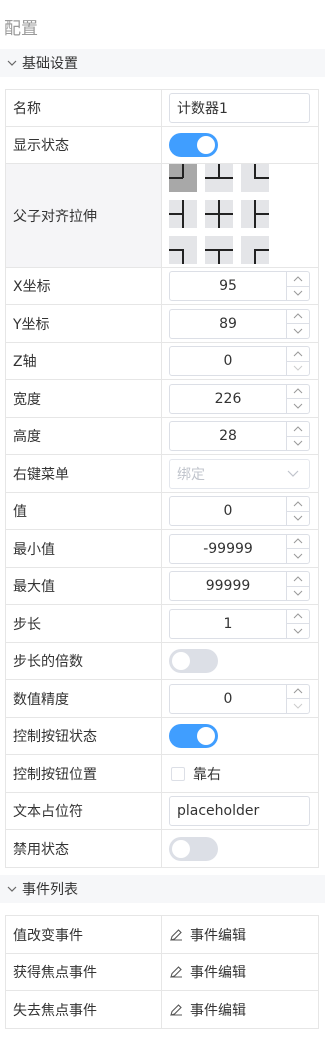 The image size is (325, 1039). I want to click on align-top-right-cell, so click(255, 178).